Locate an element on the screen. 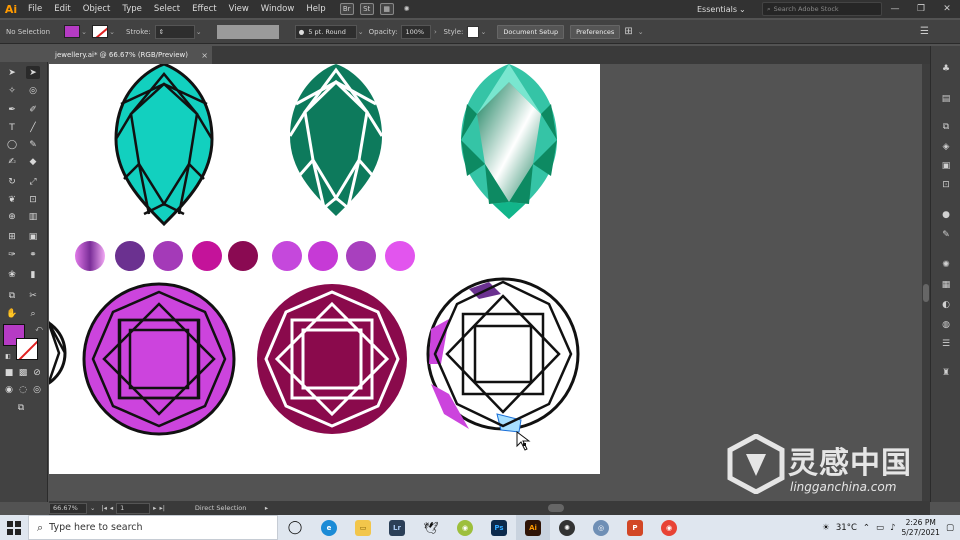 The height and width of the screenshot is (540, 960). menu-type: Type is located at coordinates (132, 9).